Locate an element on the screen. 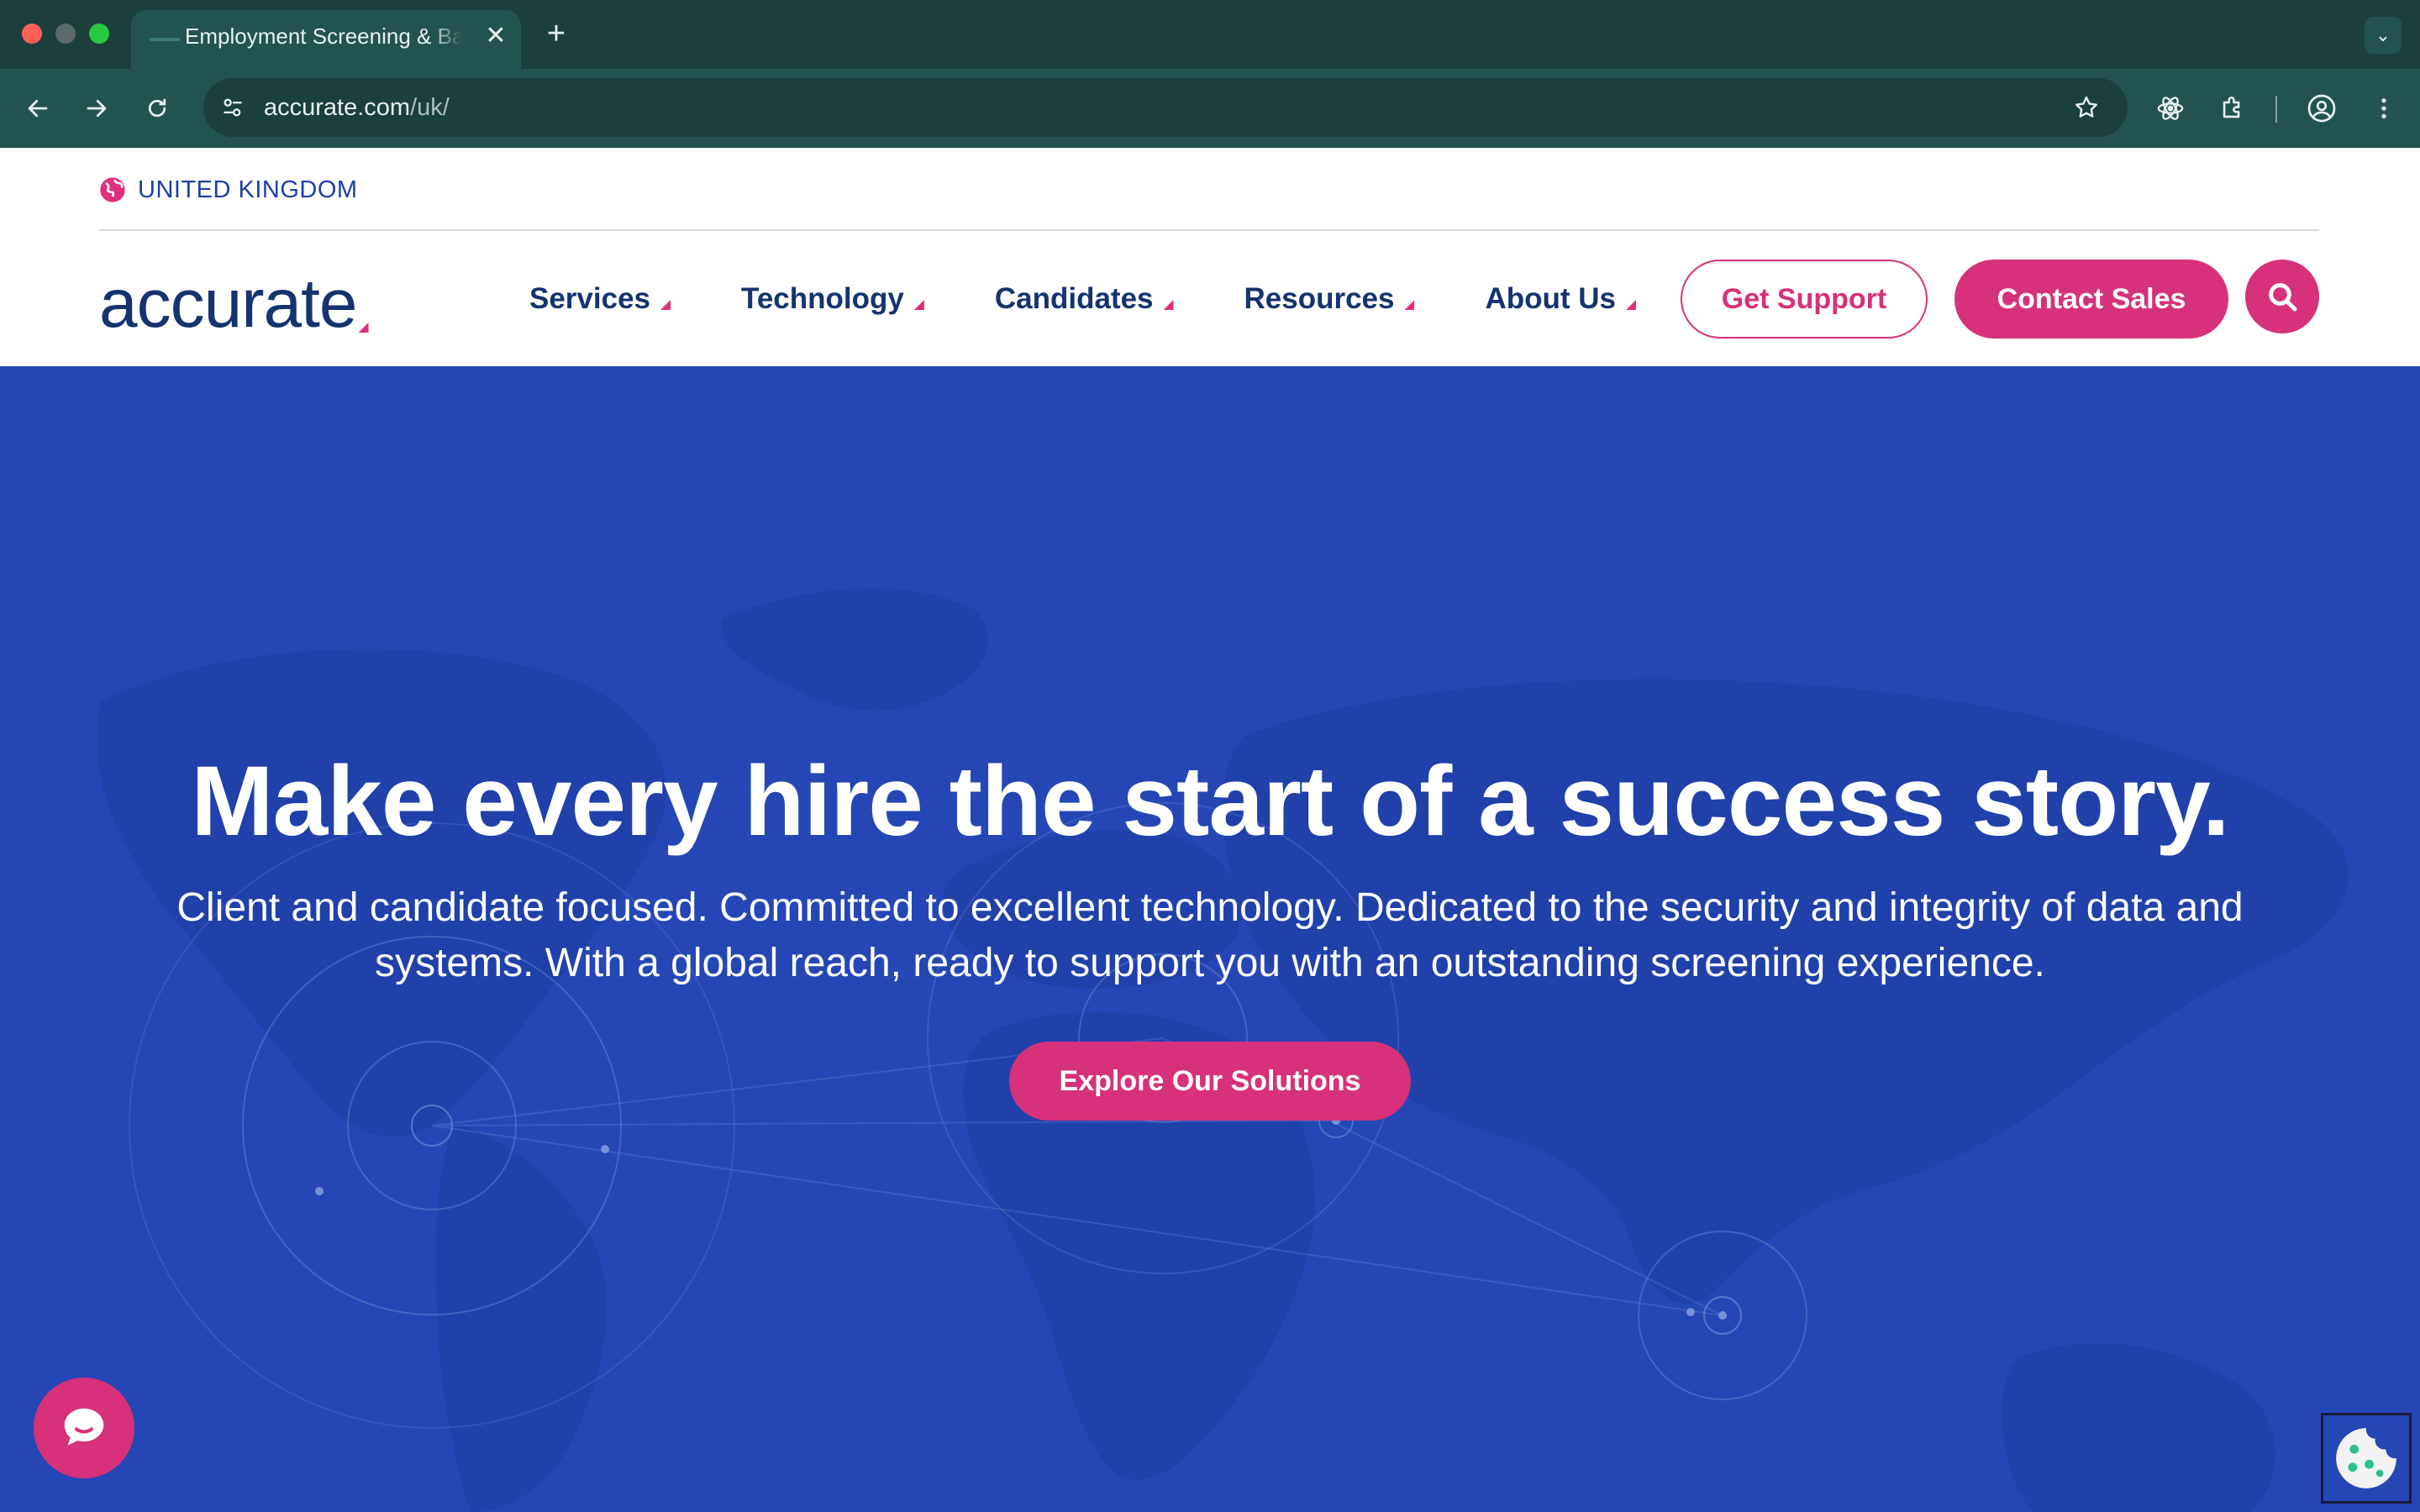 The width and height of the screenshot is (2420, 1512). new-tab-button: + is located at coordinates (556, 33).